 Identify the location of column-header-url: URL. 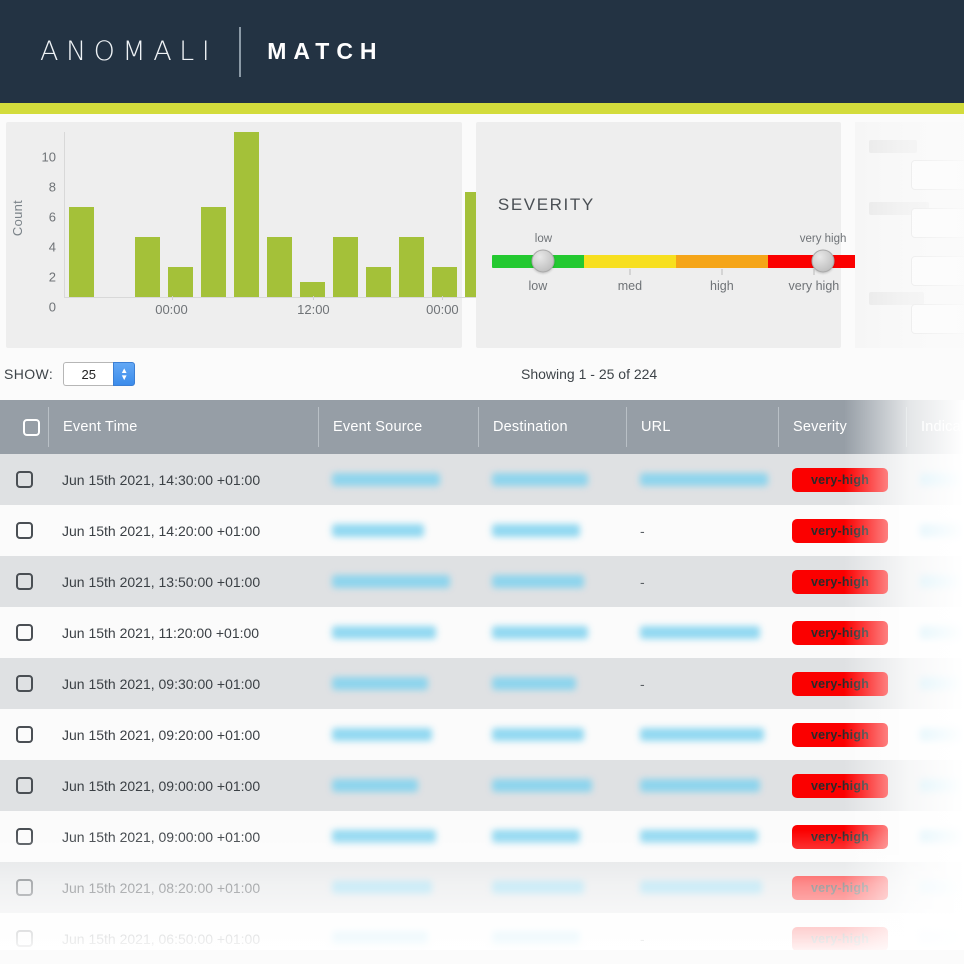
(702, 427).